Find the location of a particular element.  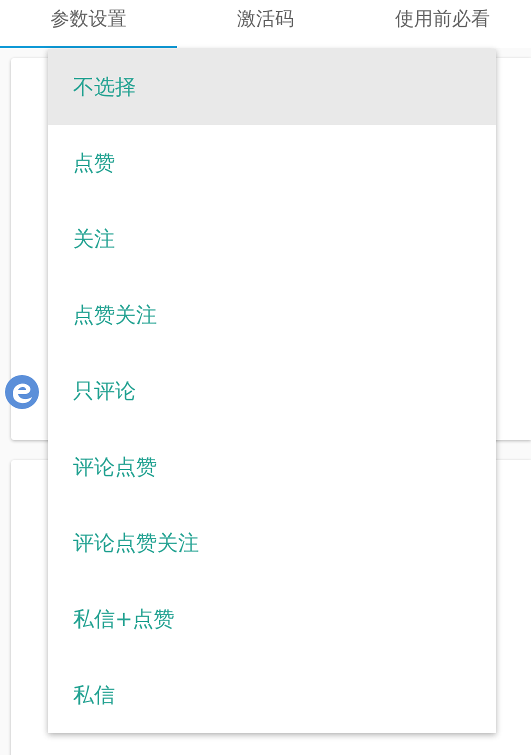

menu-option: 私信+点赞 is located at coordinates (272, 619).